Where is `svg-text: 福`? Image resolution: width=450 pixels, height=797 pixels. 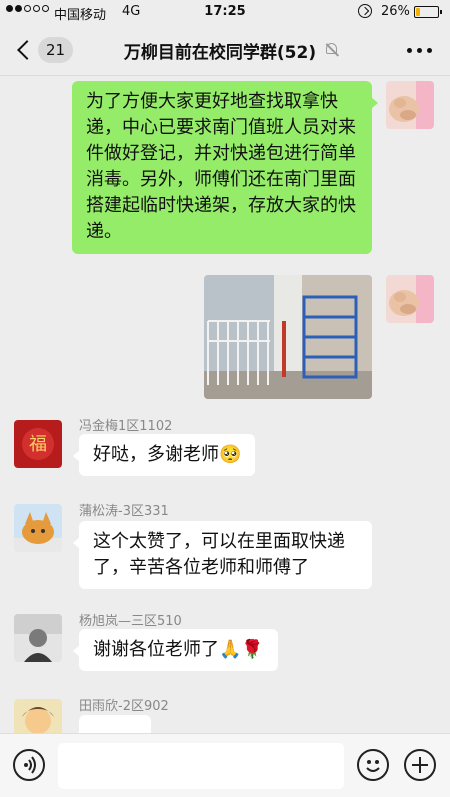 svg-text: 福 is located at coordinates (38, 444).